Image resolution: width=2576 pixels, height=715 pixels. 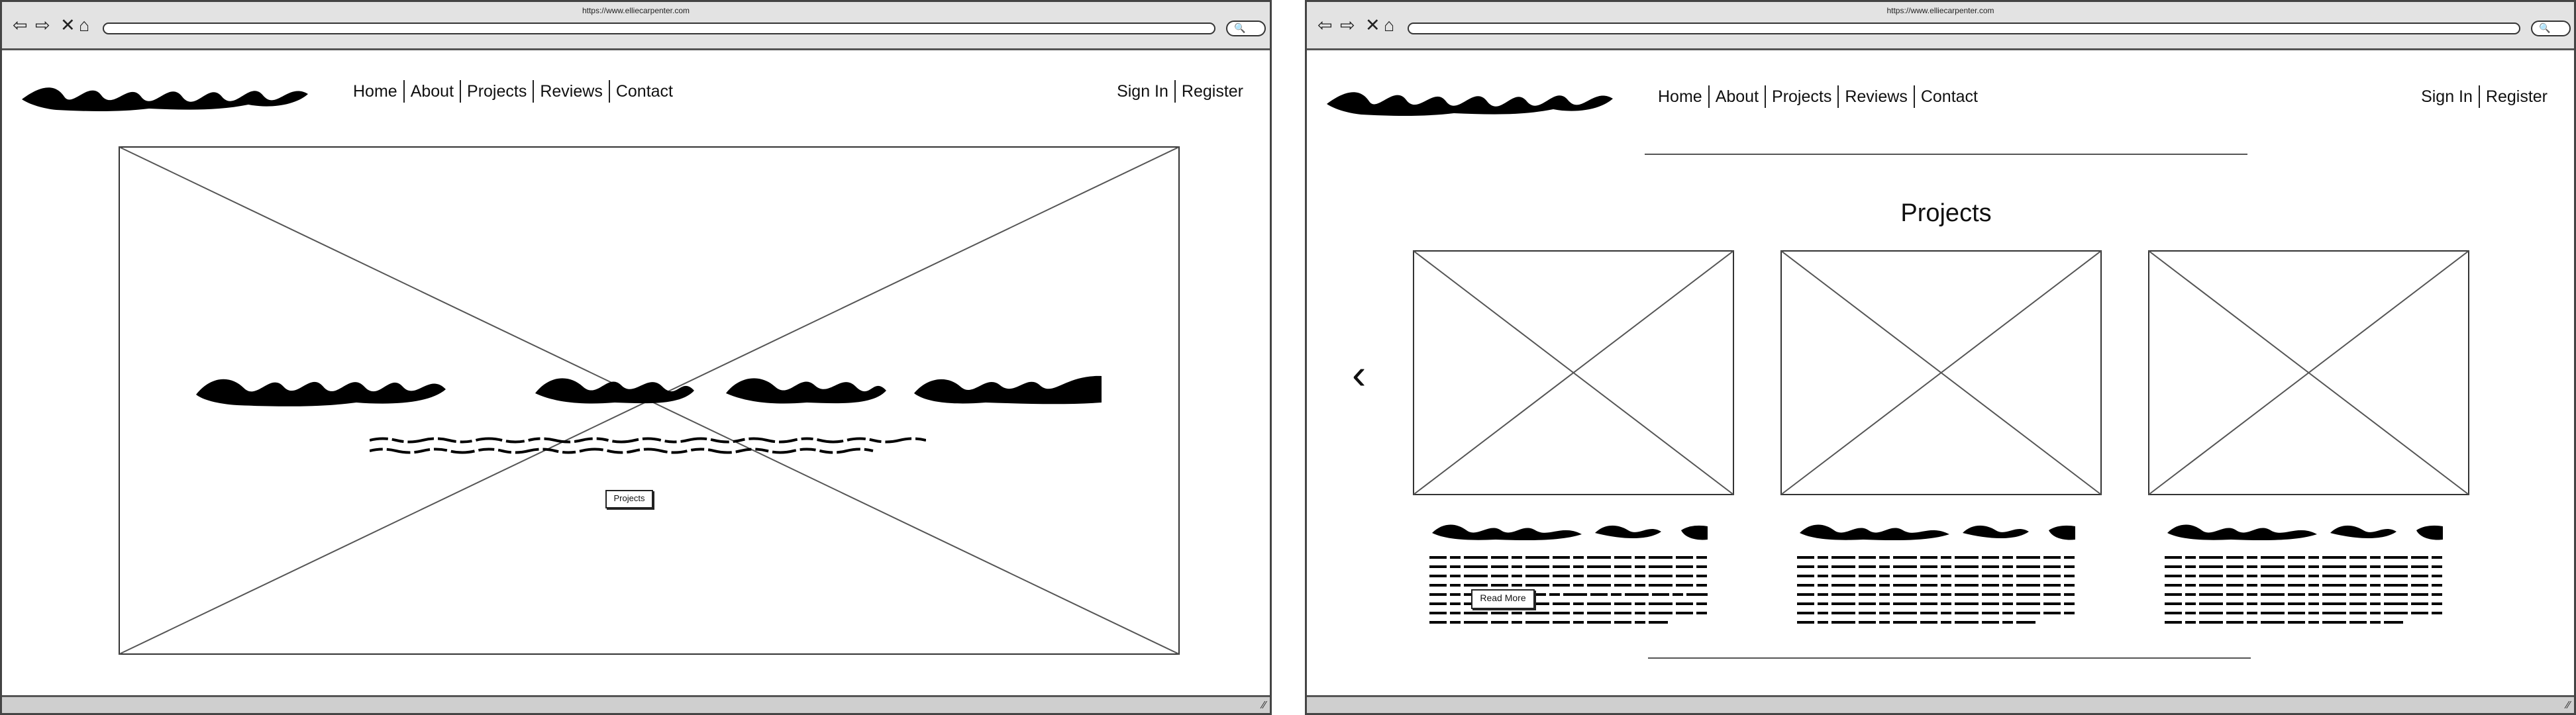 What do you see at coordinates (1359, 374) in the screenshot?
I see `chevron-left-icon: ‹` at bounding box center [1359, 374].